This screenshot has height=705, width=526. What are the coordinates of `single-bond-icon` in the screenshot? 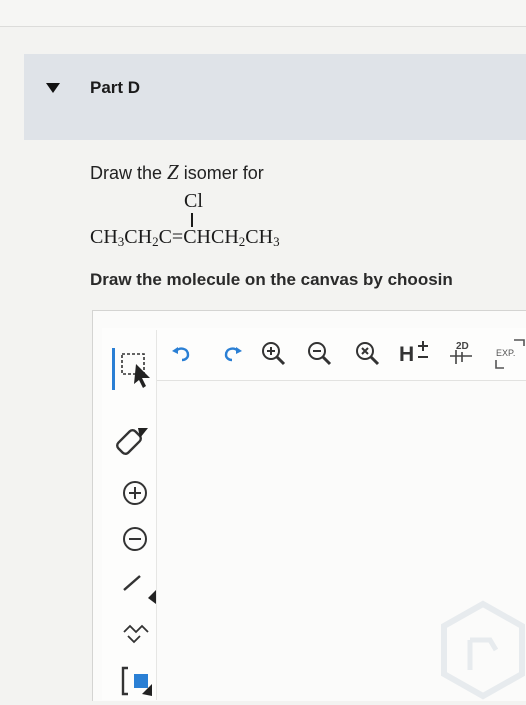 It's located at (140, 589).